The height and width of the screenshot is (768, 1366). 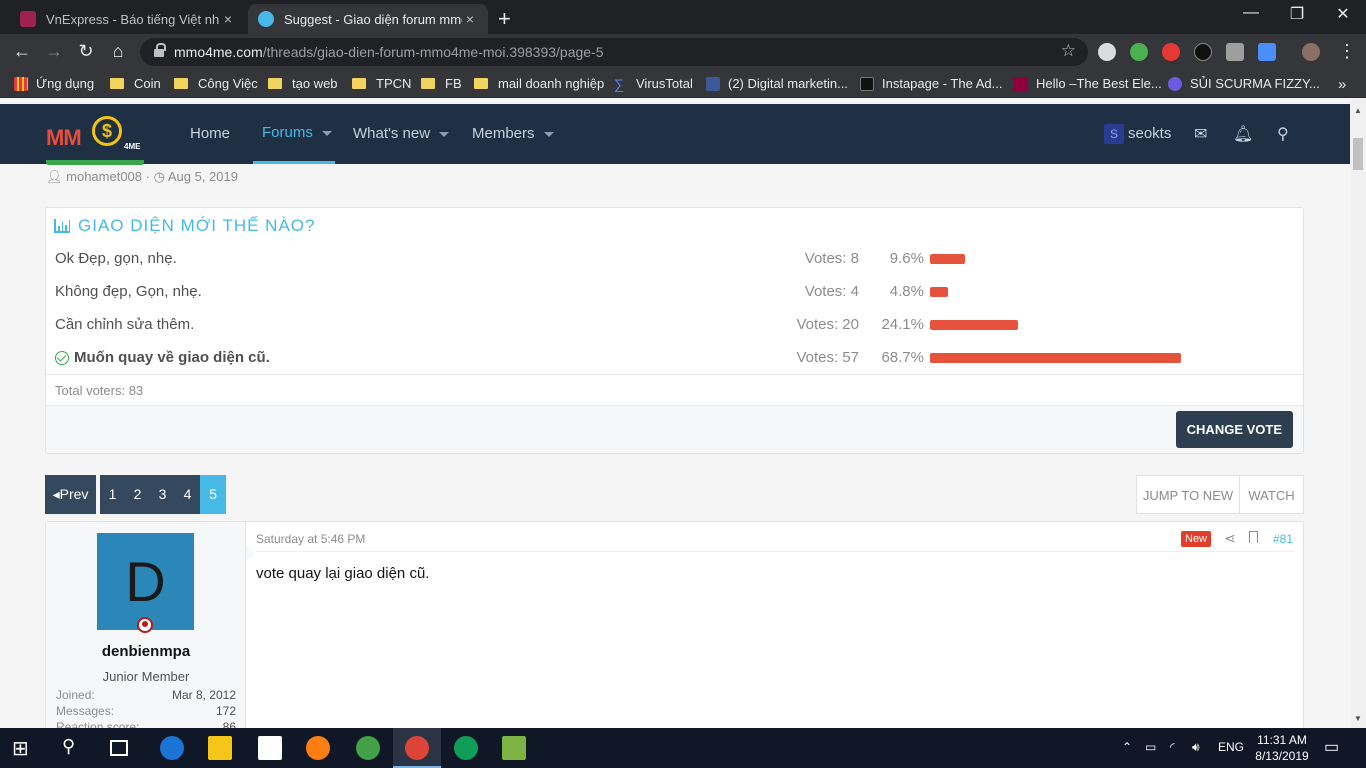 I want to click on browser-tab-vnexpress: VnExpress - Báo tiếng Việt nhiều ×, so click(x=128, y=19).